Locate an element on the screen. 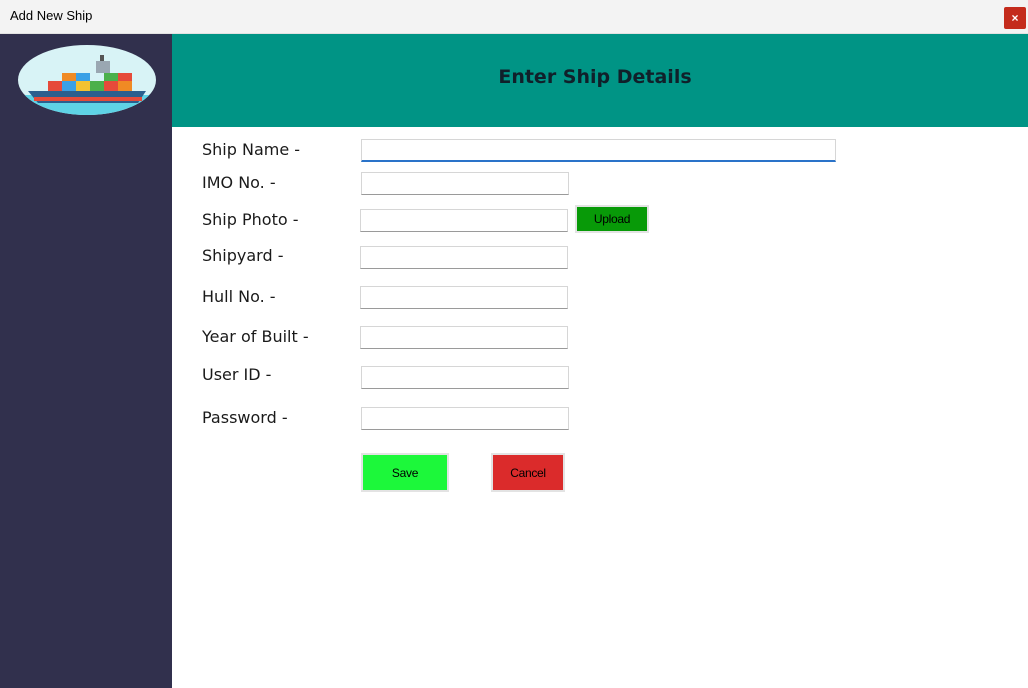 The image size is (1028, 688). ship-logo-icon is located at coordinates (87, 80).